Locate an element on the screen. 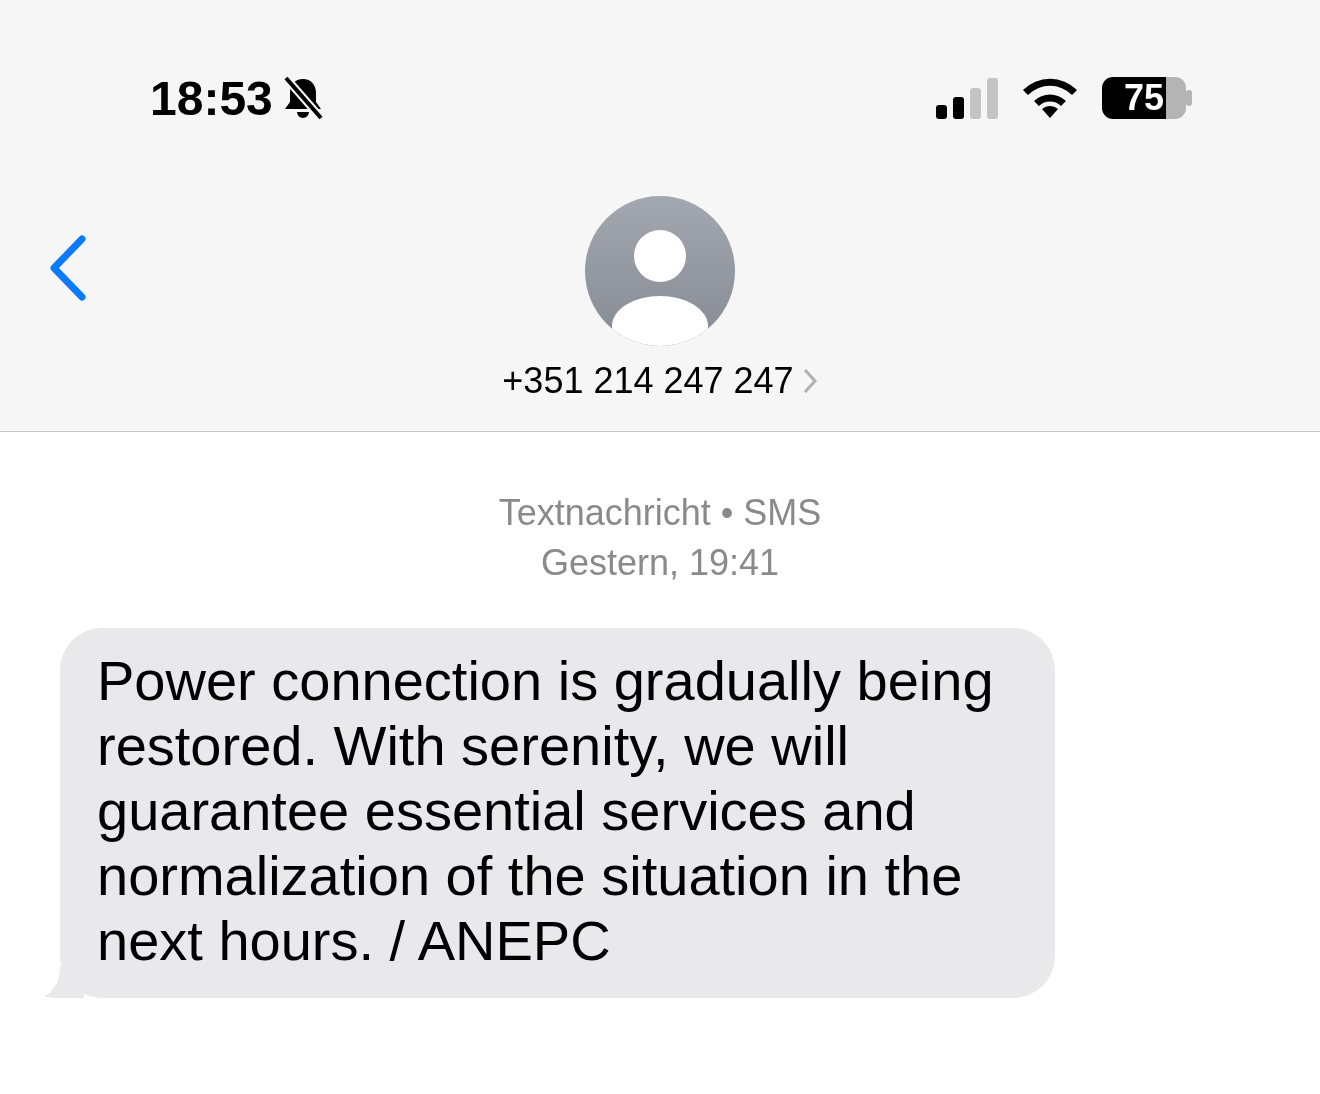  back-button is located at coordinates (68, 269).